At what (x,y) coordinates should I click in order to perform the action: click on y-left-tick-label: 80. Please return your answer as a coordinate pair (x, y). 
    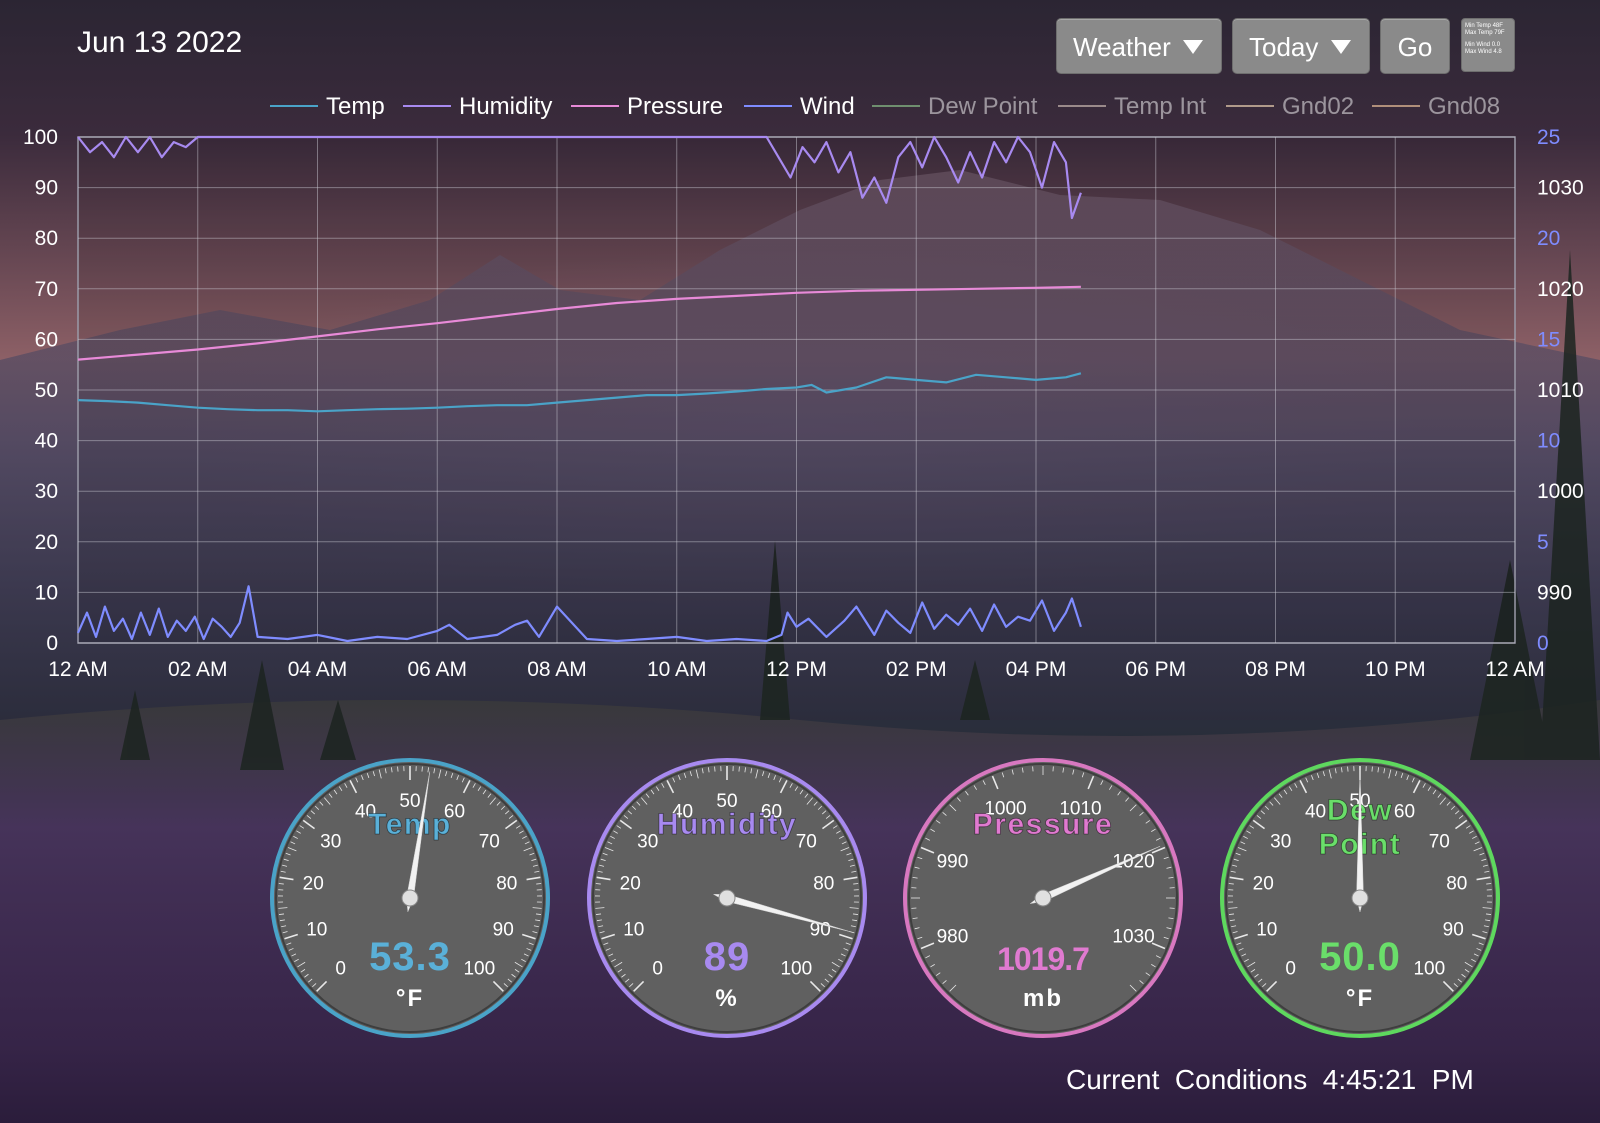
    Looking at the image, I should click on (46, 238).